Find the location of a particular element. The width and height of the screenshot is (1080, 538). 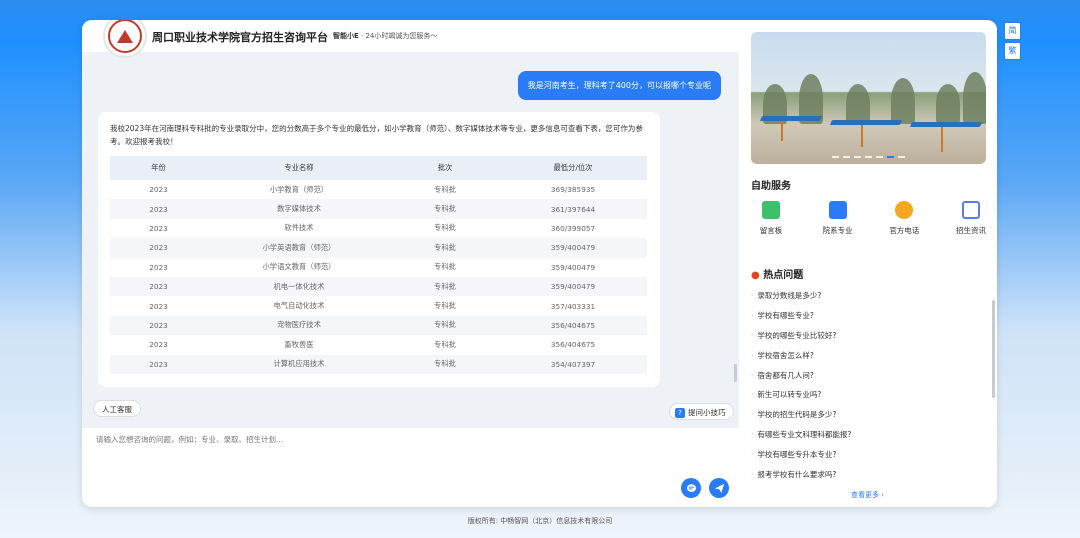

service-departments: 院系专业 is located at coordinates (838, 218).